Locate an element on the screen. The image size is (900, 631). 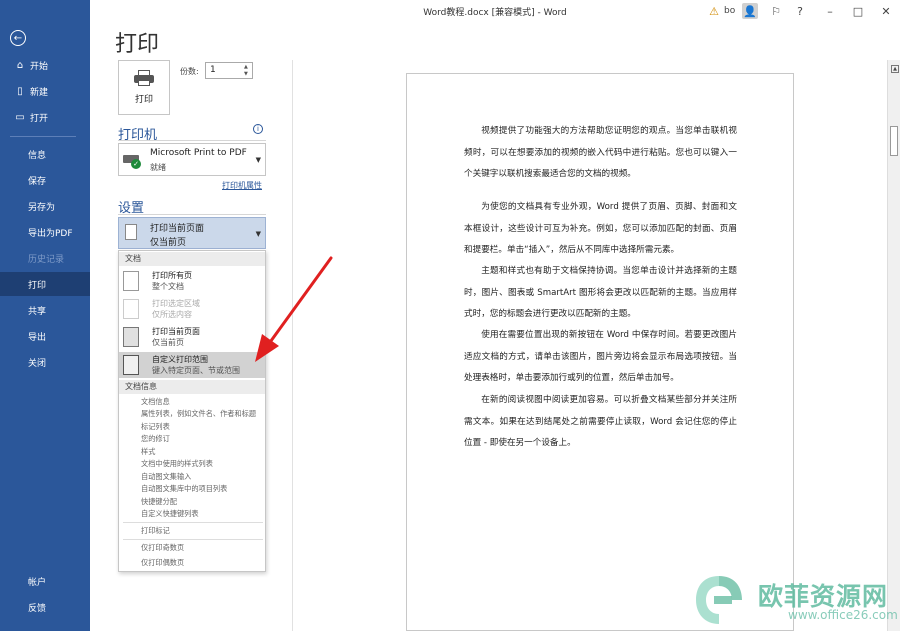
sidebar-item-history: 历史记录 is located at coordinates (45, 258).